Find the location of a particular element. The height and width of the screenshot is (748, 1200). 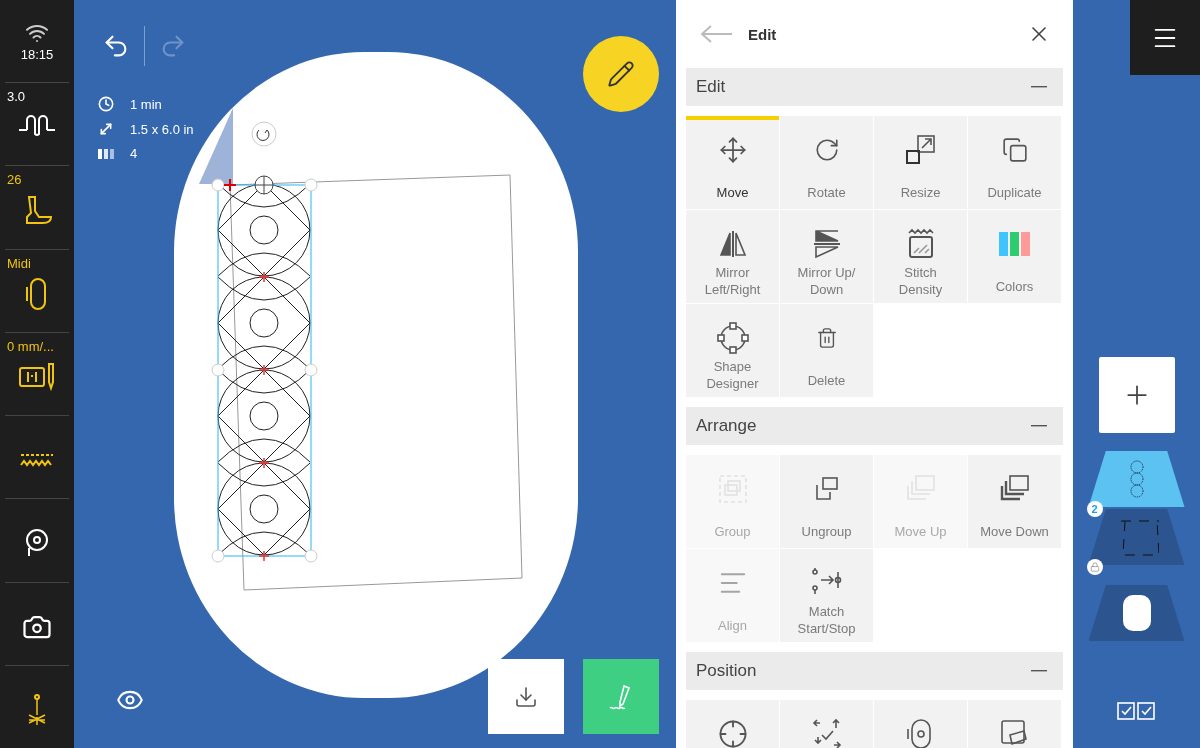

tool-tile: Resize is located at coordinates (920, 162).